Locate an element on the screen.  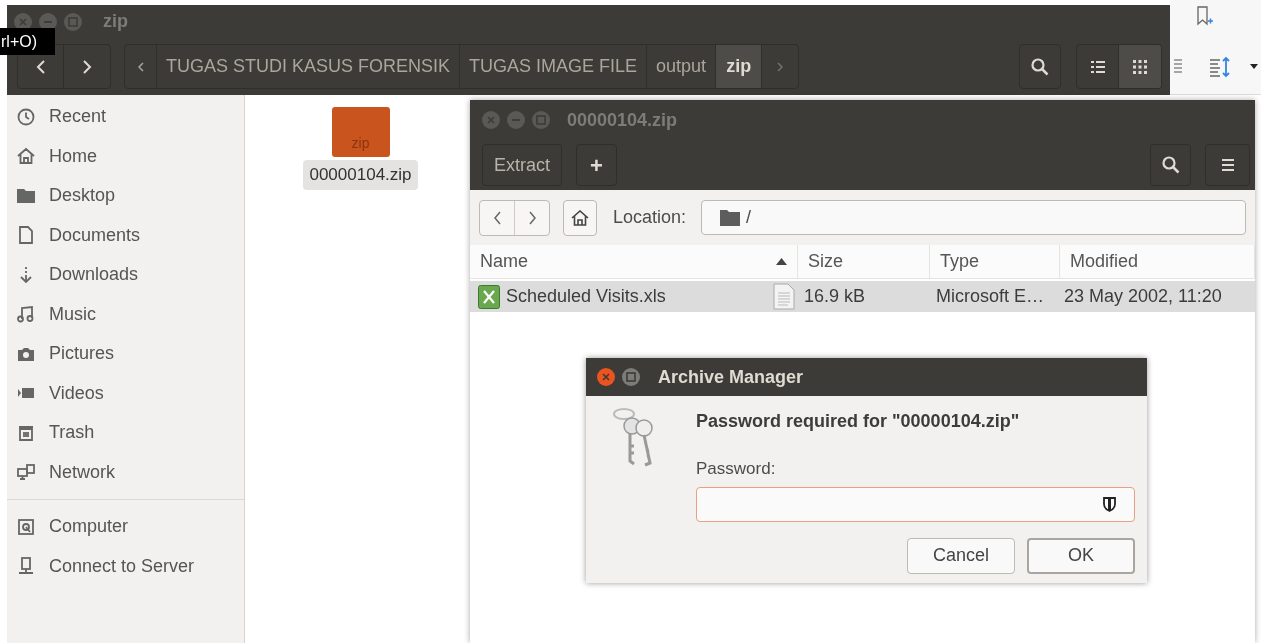
column-header: Size is located at coordinates (864, 261).